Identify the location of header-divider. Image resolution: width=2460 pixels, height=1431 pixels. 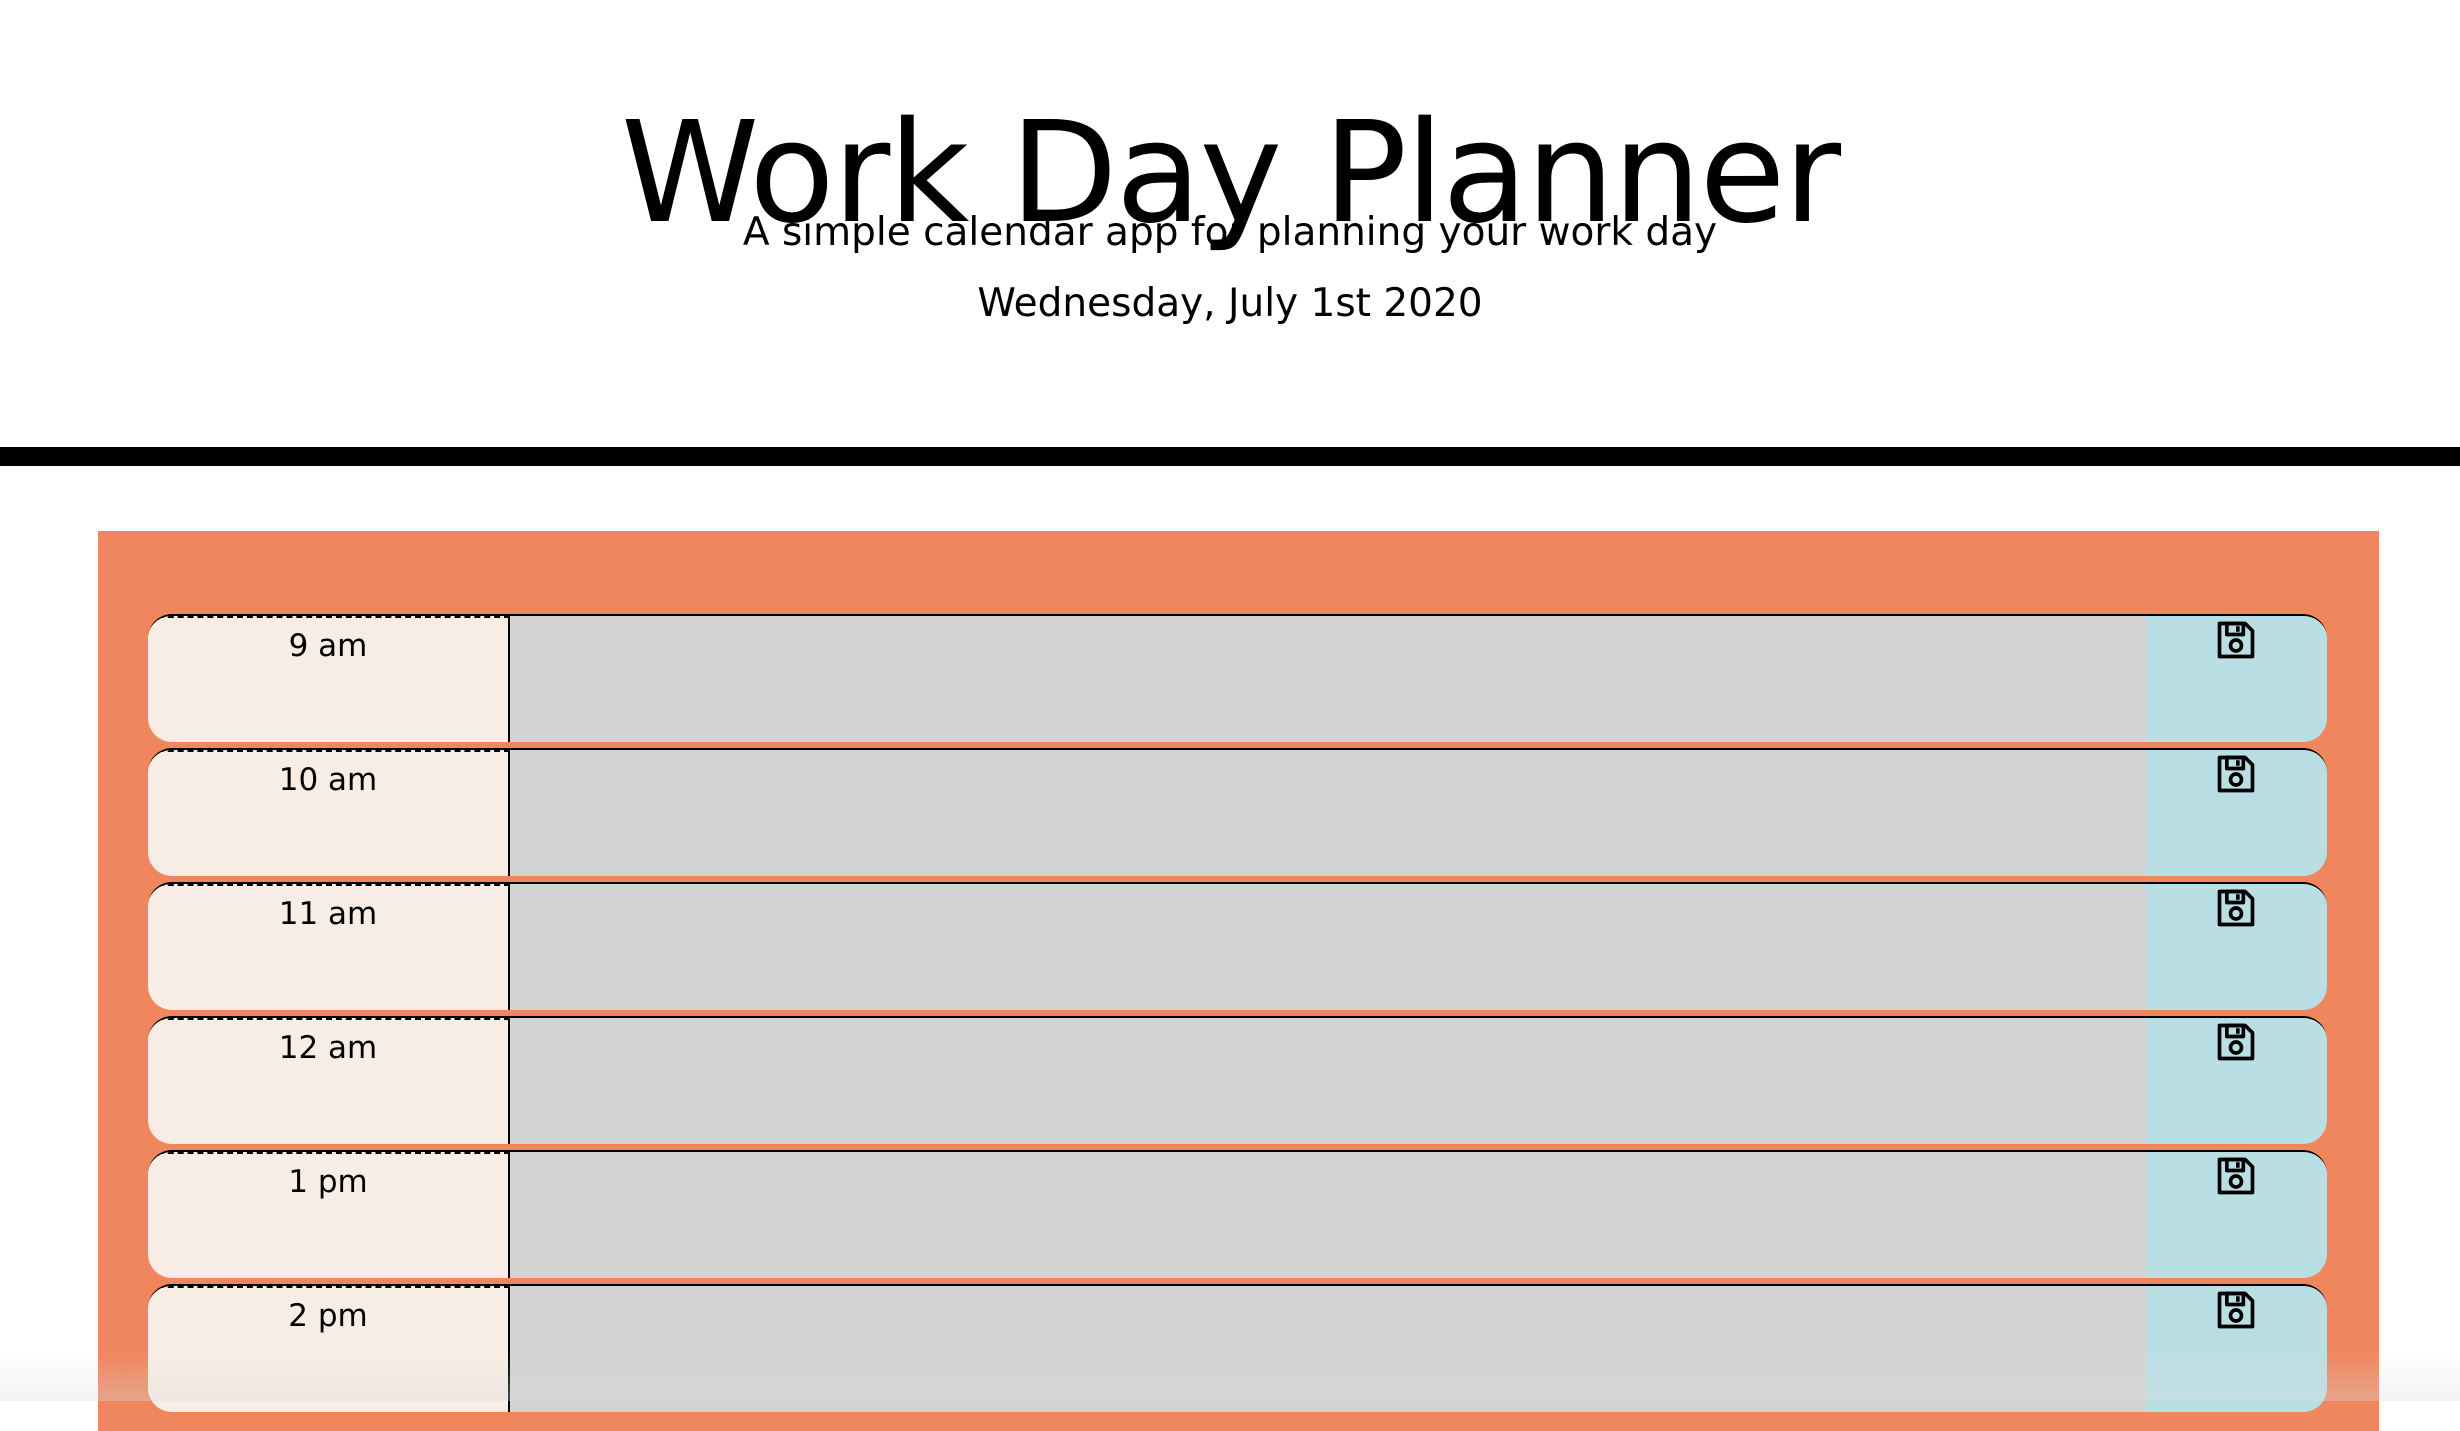
(1230, 456).